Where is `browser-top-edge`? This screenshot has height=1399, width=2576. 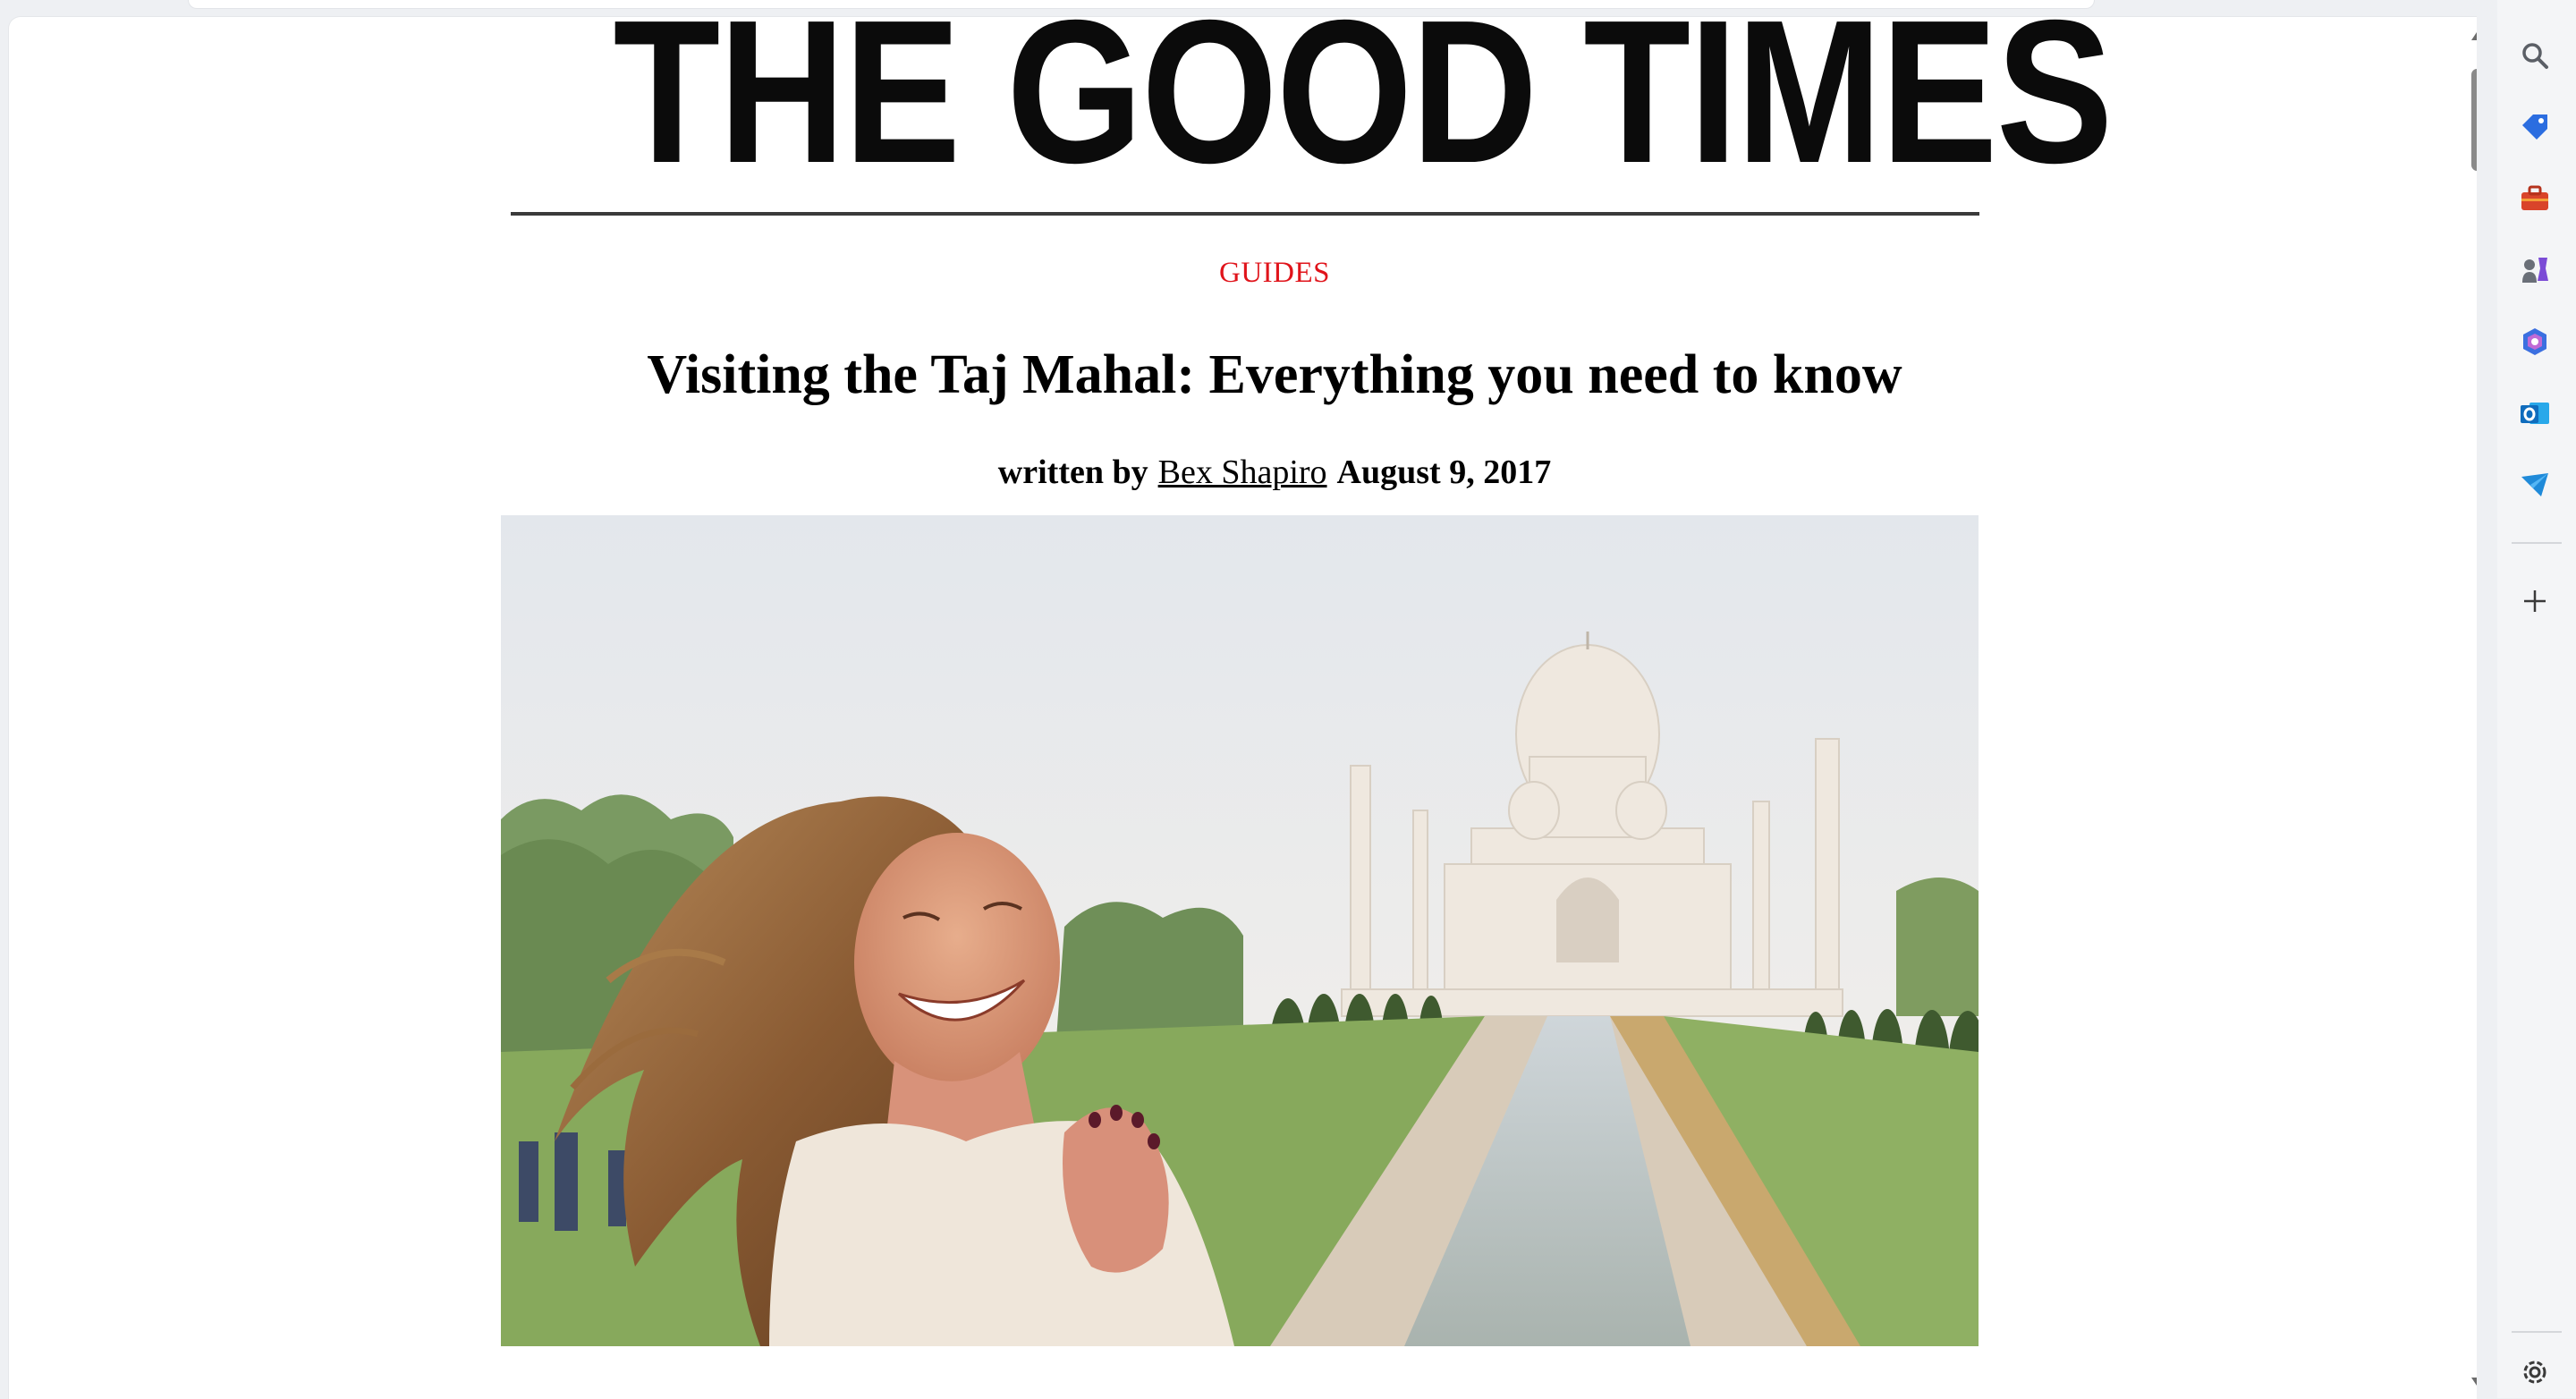 browser-top-edge is located at coordinates (1141, 4).